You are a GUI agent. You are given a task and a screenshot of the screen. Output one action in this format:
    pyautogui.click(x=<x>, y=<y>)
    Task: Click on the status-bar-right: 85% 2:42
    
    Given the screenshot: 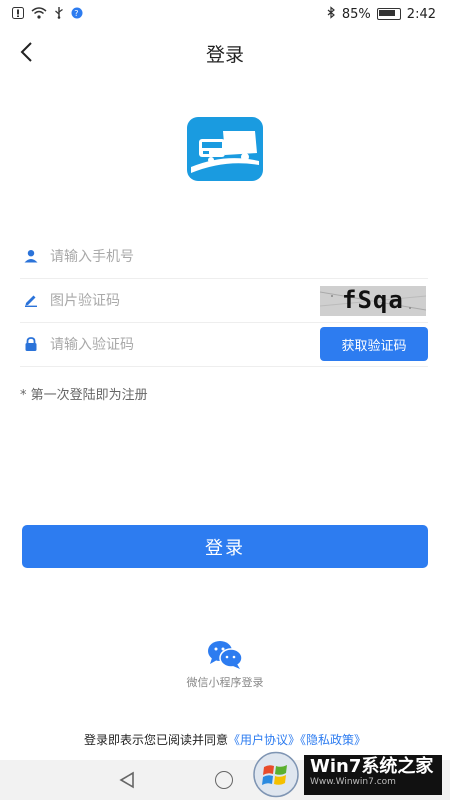 What is the action you would take?
    pyautogui.click(x=381, y=14)
    